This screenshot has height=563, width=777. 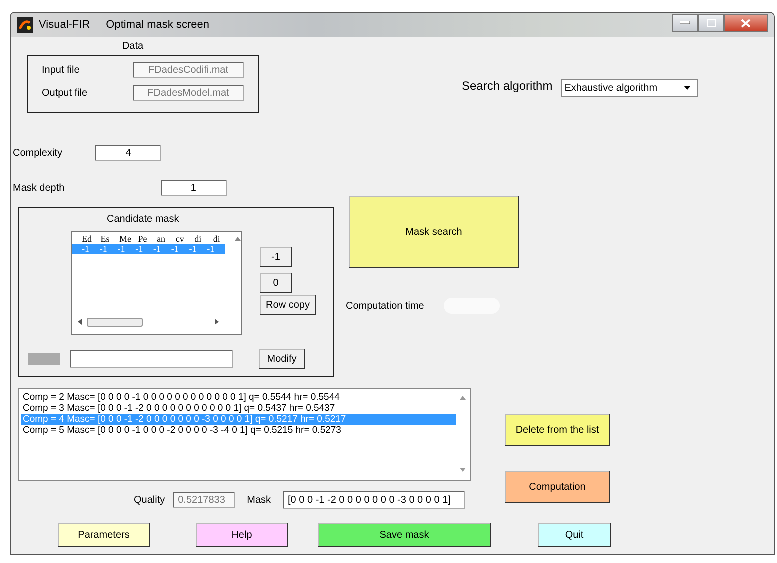 What do you see at coordinates (126, 239) in the screenshot?
I see `column-header: Me` at bounding box center [126, 239].